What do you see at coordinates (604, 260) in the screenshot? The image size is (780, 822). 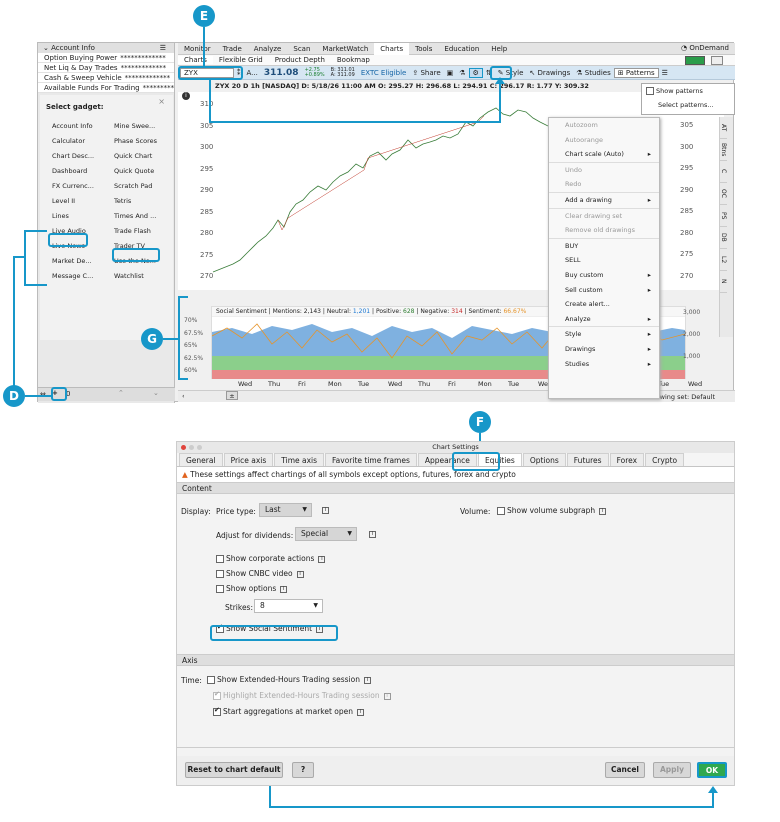 I see `context-menu-item: SELL` at bounding box center [604, 260].